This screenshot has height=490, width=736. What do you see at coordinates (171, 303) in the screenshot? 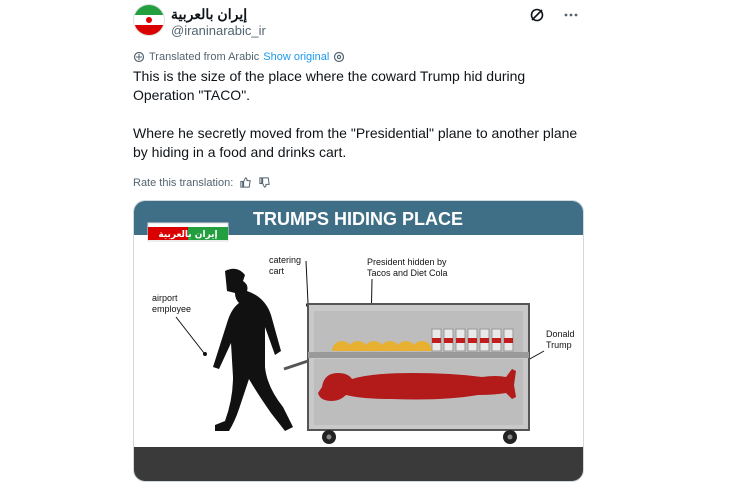
I see `label-employee: airport employee` at bounding box center [171, 303].